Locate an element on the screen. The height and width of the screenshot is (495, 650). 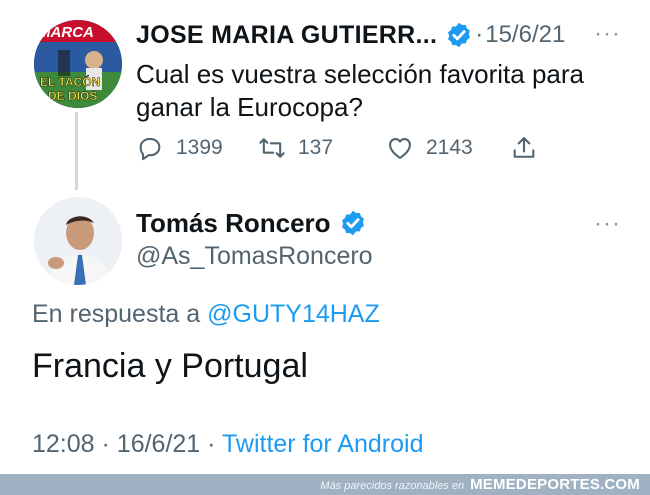
reply-more-options-icon: ··· is located at coordinates (607, 224).